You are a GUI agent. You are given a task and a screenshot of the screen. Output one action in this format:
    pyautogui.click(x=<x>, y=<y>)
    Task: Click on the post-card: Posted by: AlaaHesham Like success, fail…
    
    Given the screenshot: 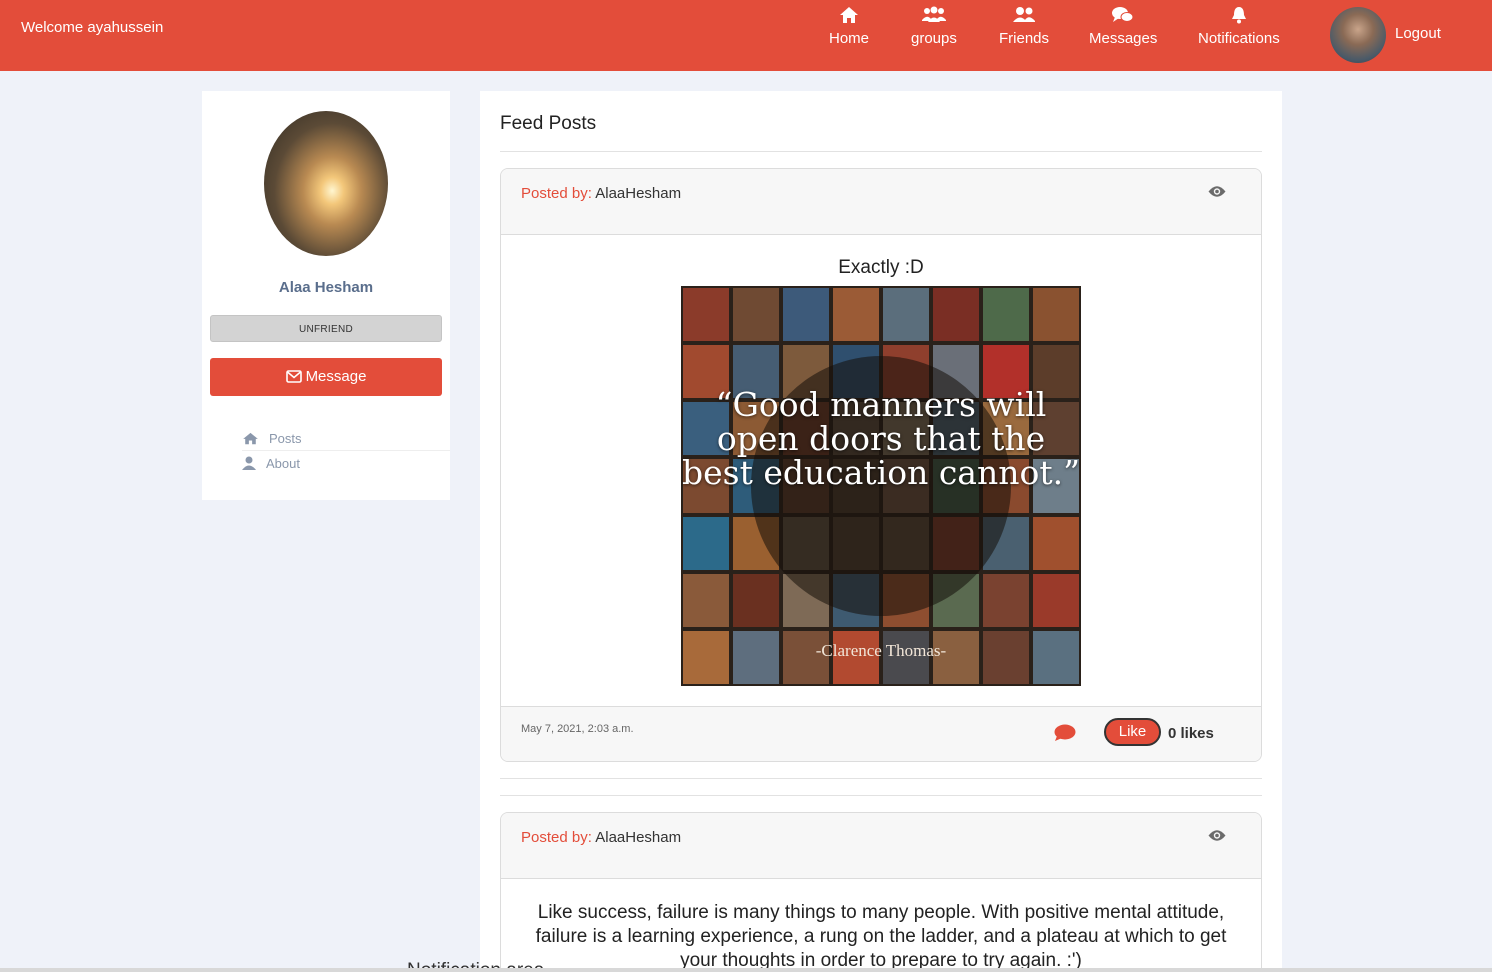 What is the action you would take?
    pyautogui.click(x=881, y=892)
    